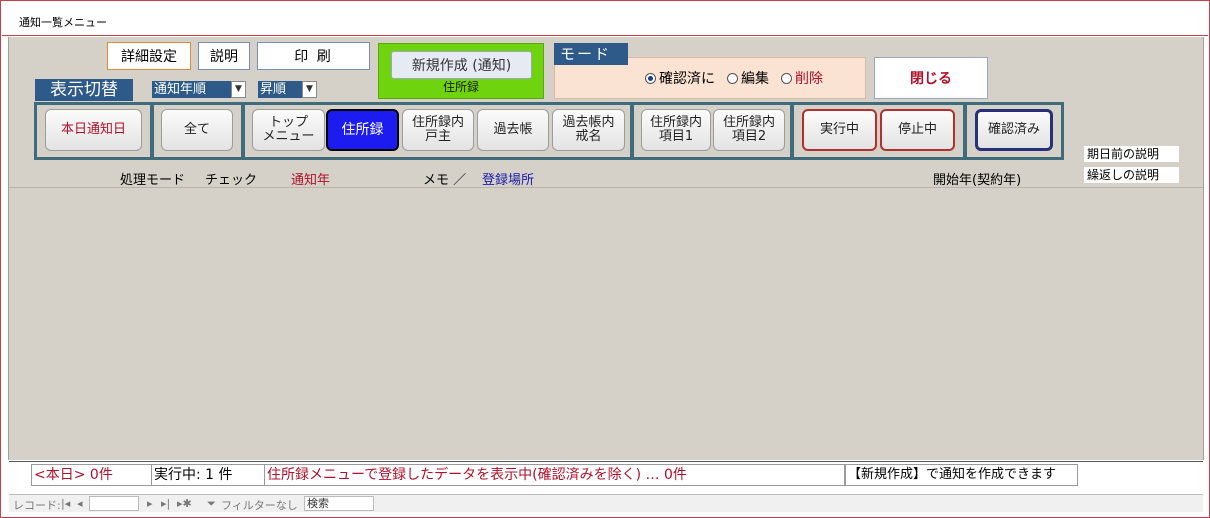  I want to click on col-memo: メモ ／, so click(445, 180).